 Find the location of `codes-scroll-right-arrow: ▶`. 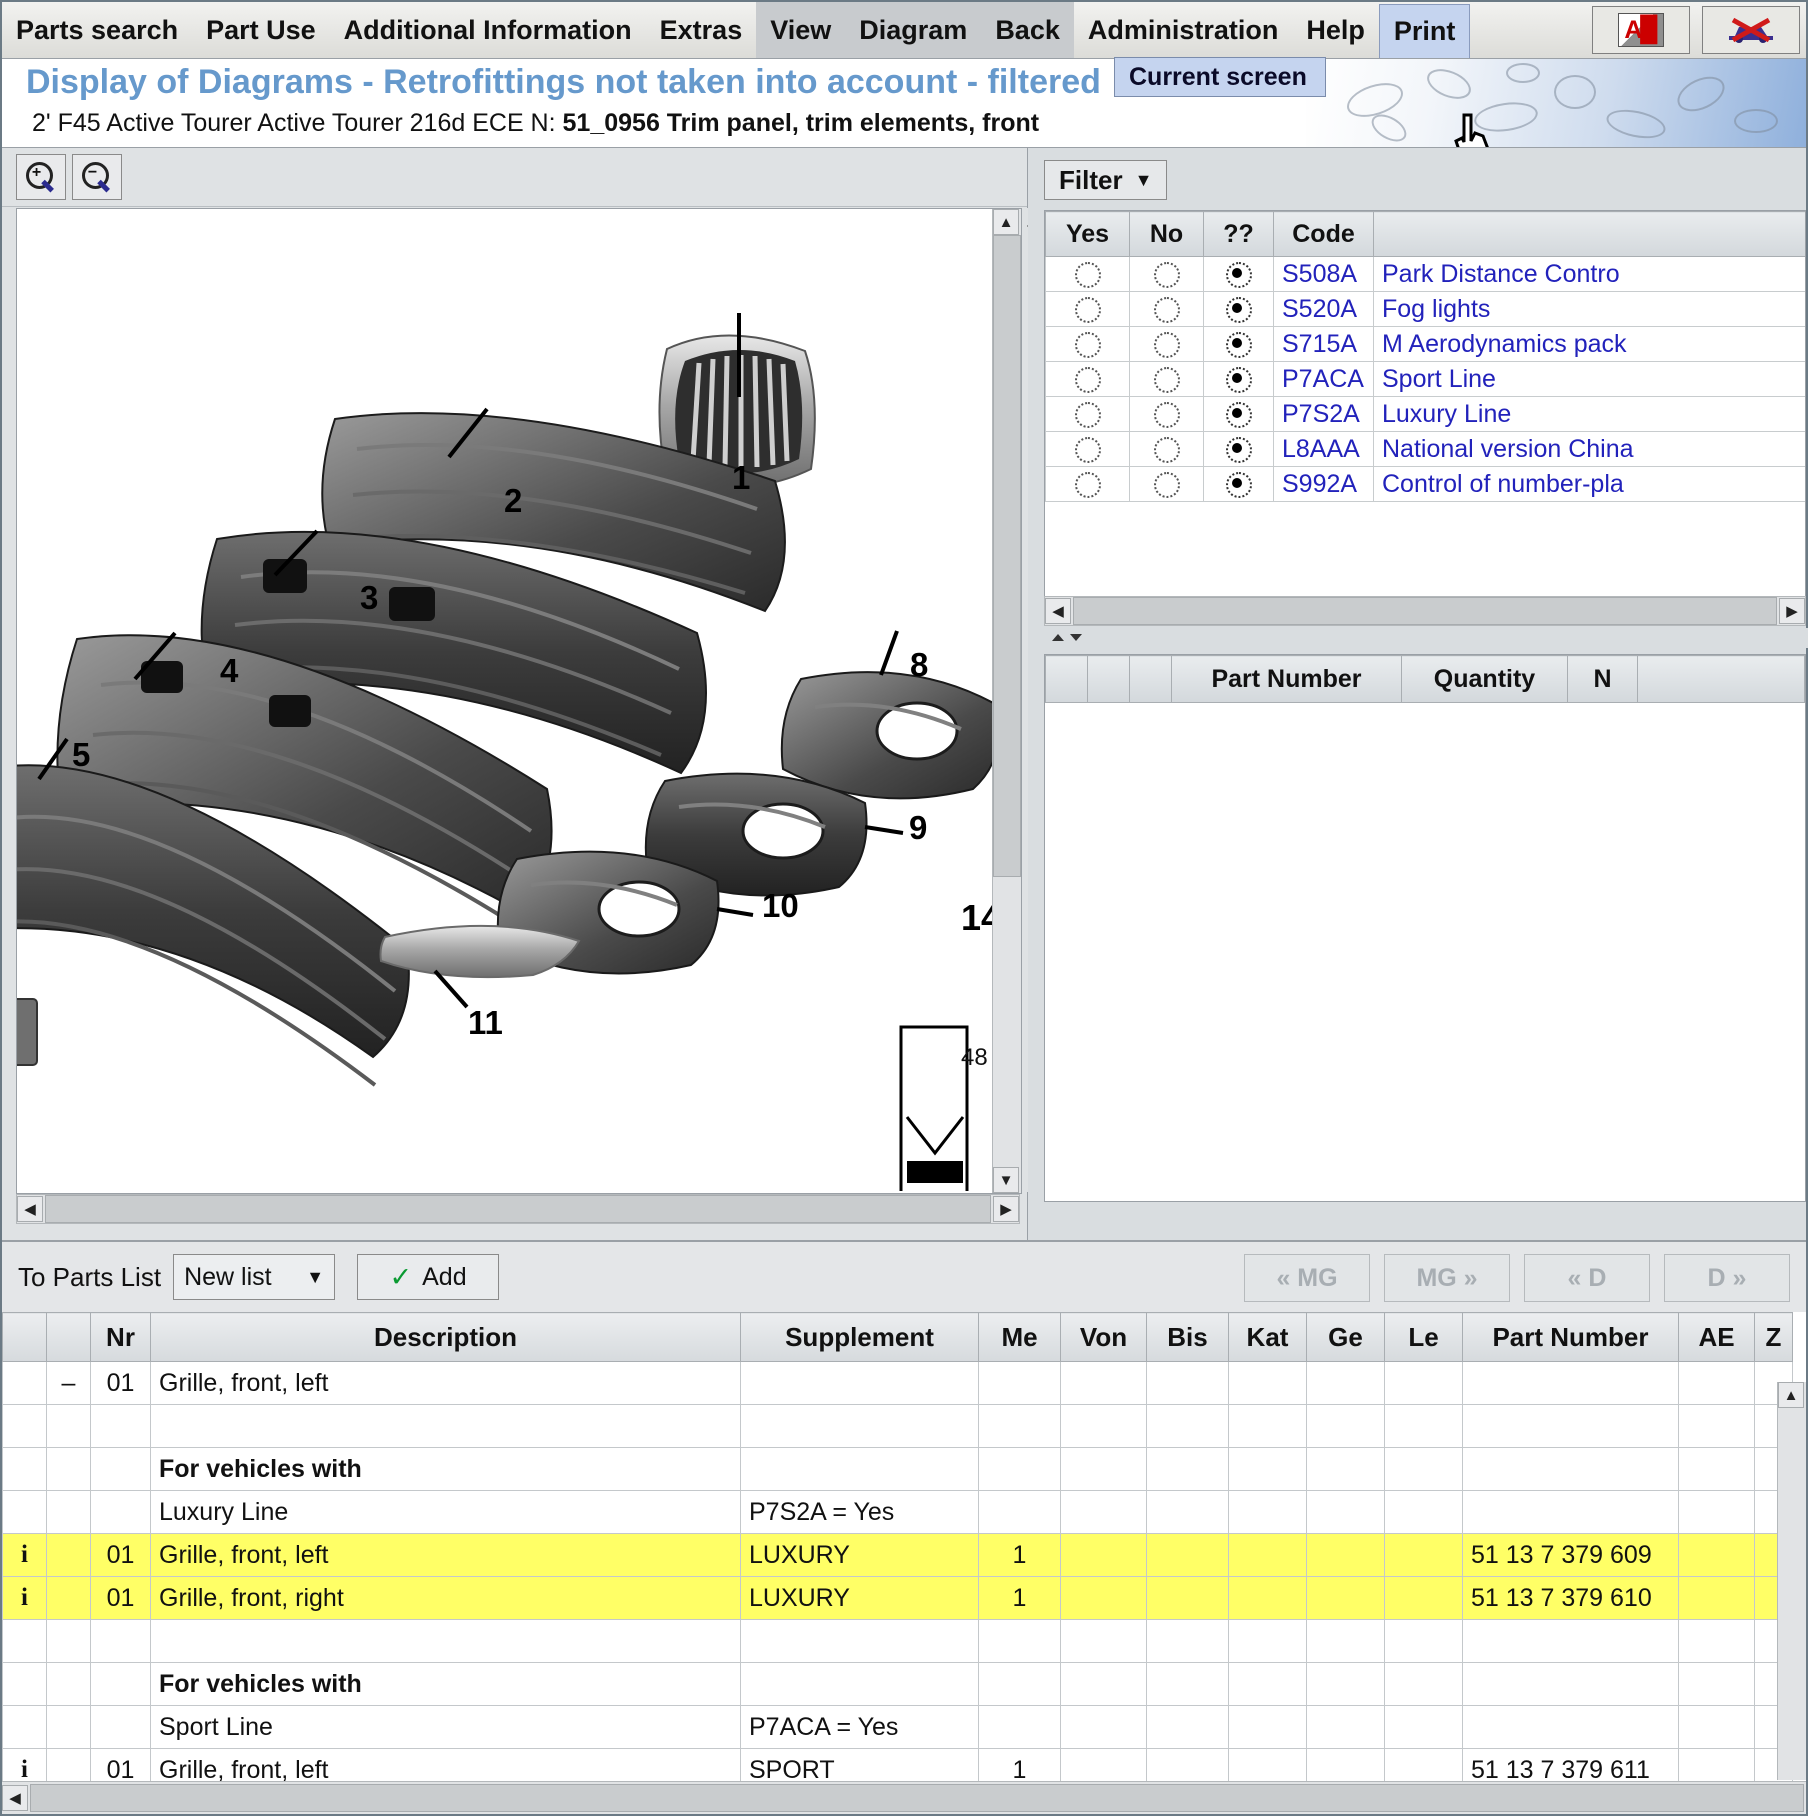

codes-scroll-right-arrow: ▶ is located at coordinates (1792, 611).